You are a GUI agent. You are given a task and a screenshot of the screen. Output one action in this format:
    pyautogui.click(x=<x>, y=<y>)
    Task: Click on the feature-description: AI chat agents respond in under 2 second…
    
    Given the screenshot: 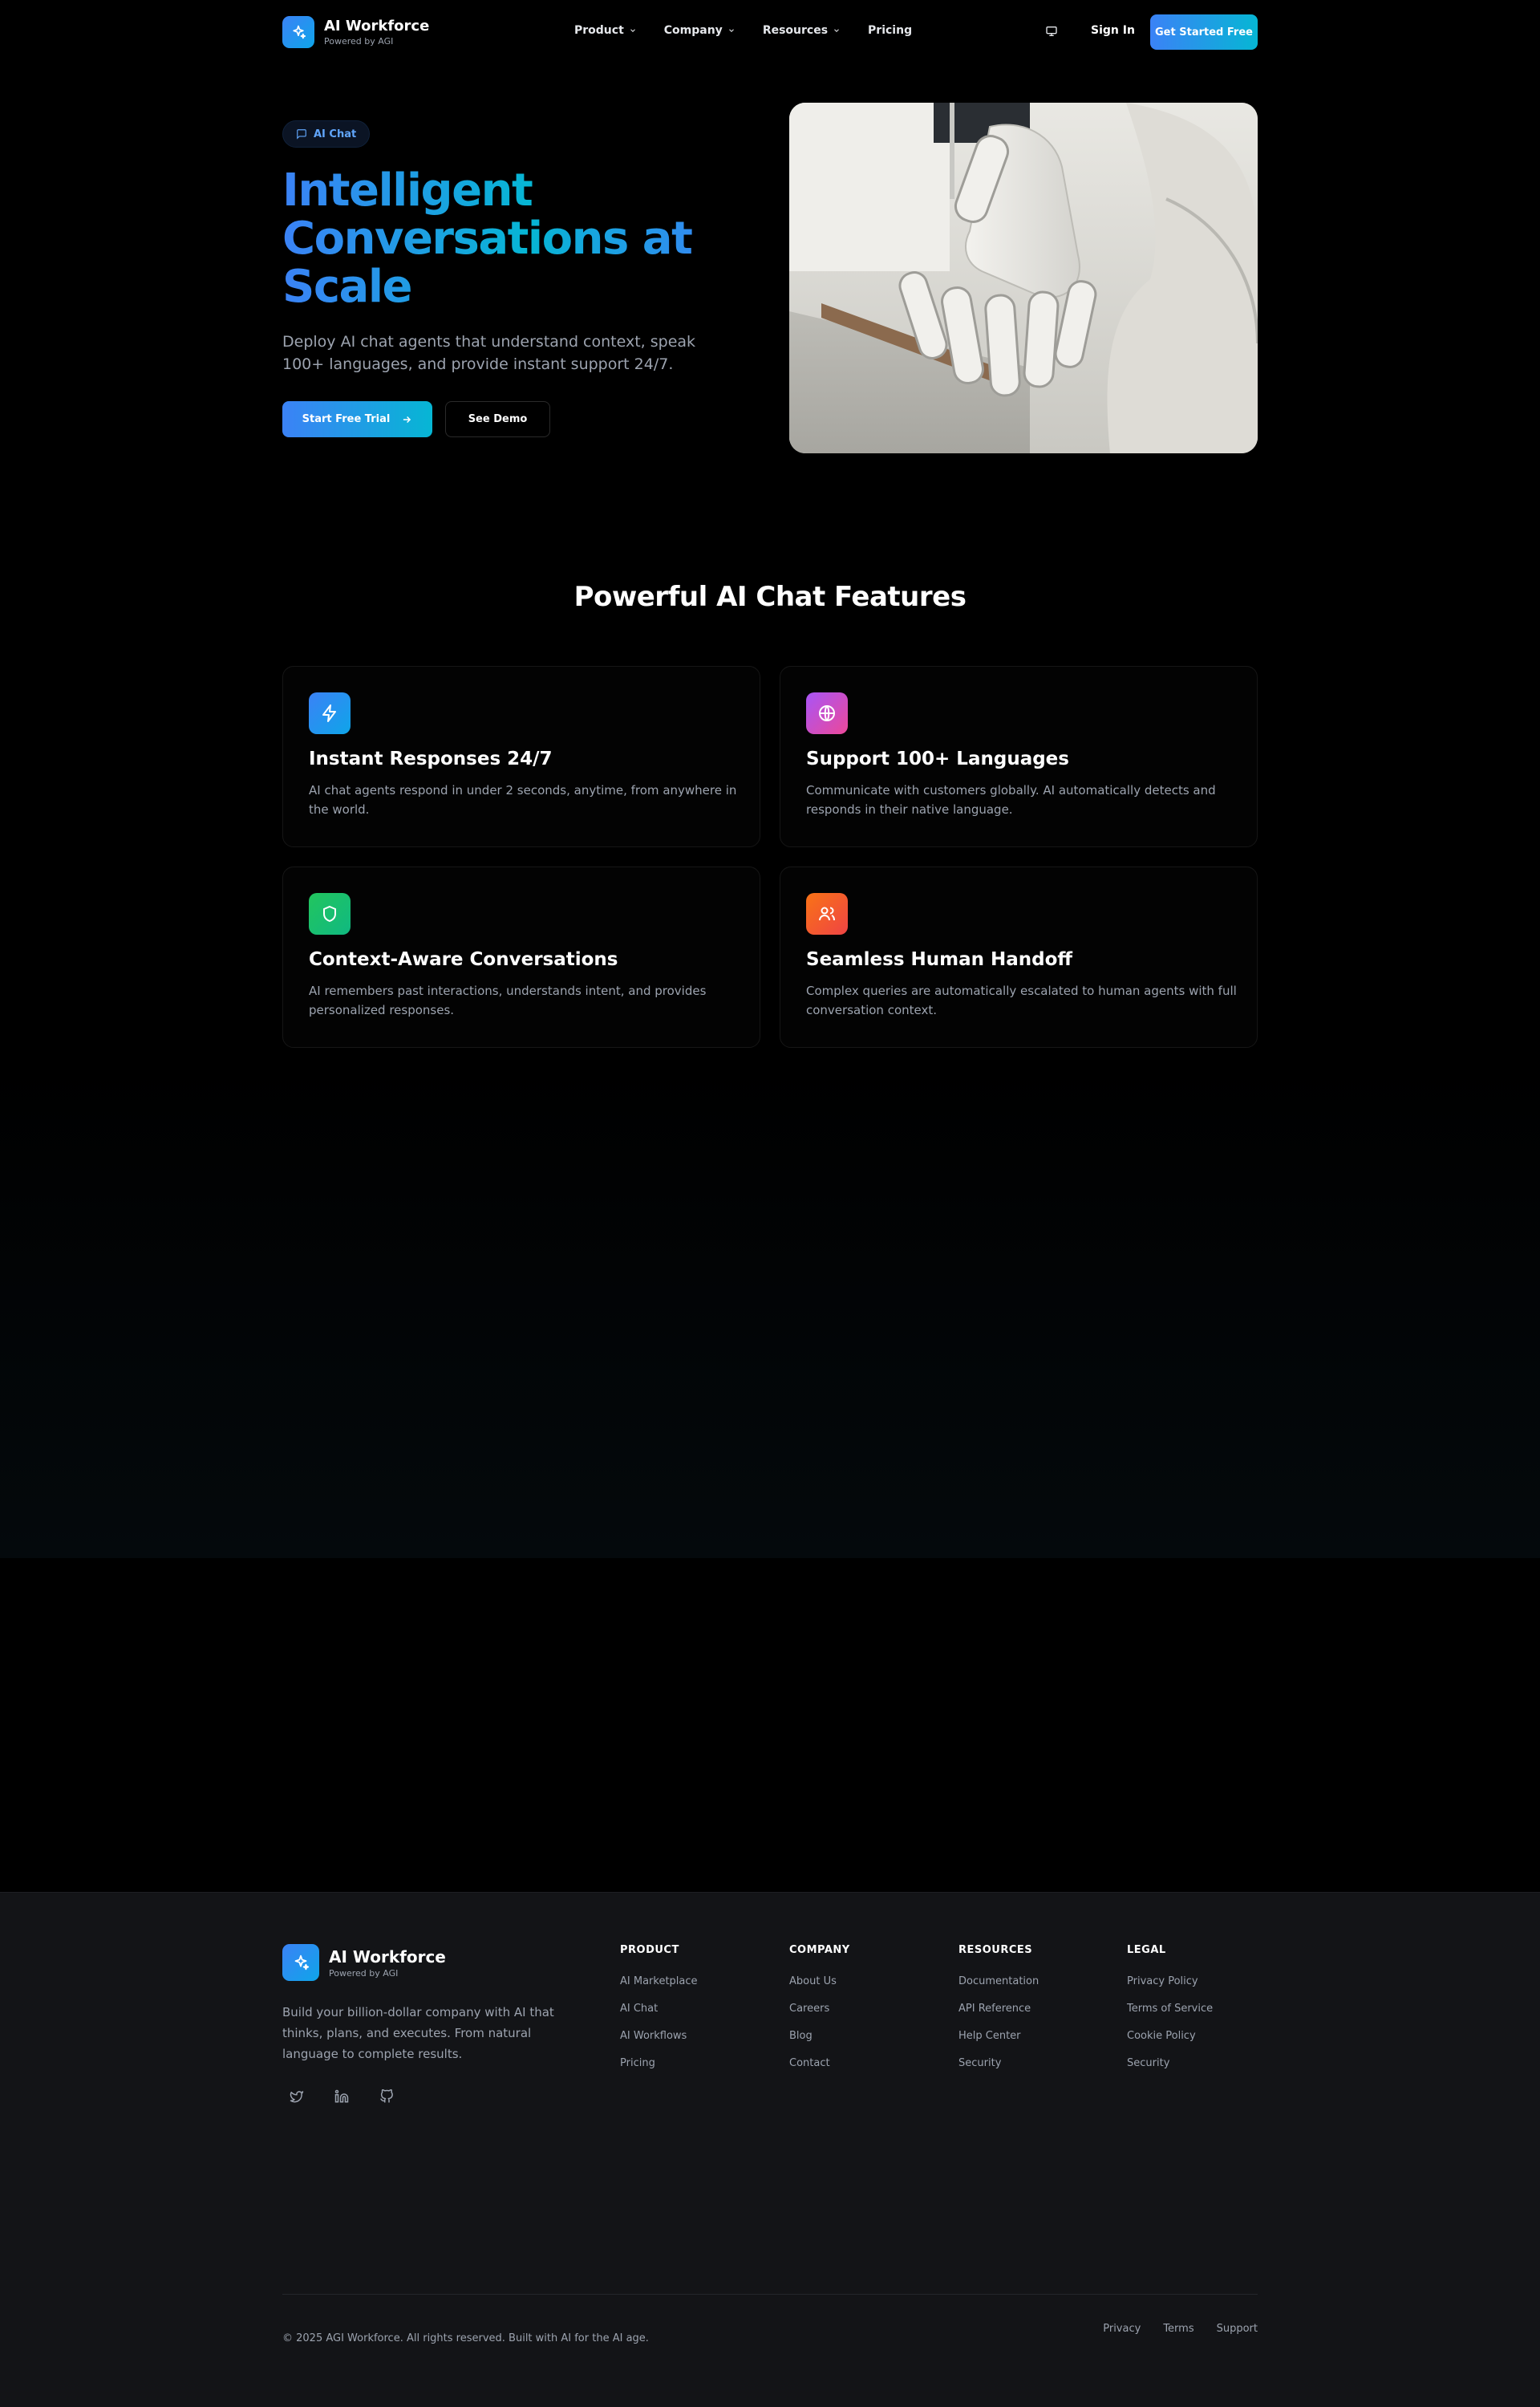 What is the action you would take?
    pyautogui.click(x=523, y=800)
    